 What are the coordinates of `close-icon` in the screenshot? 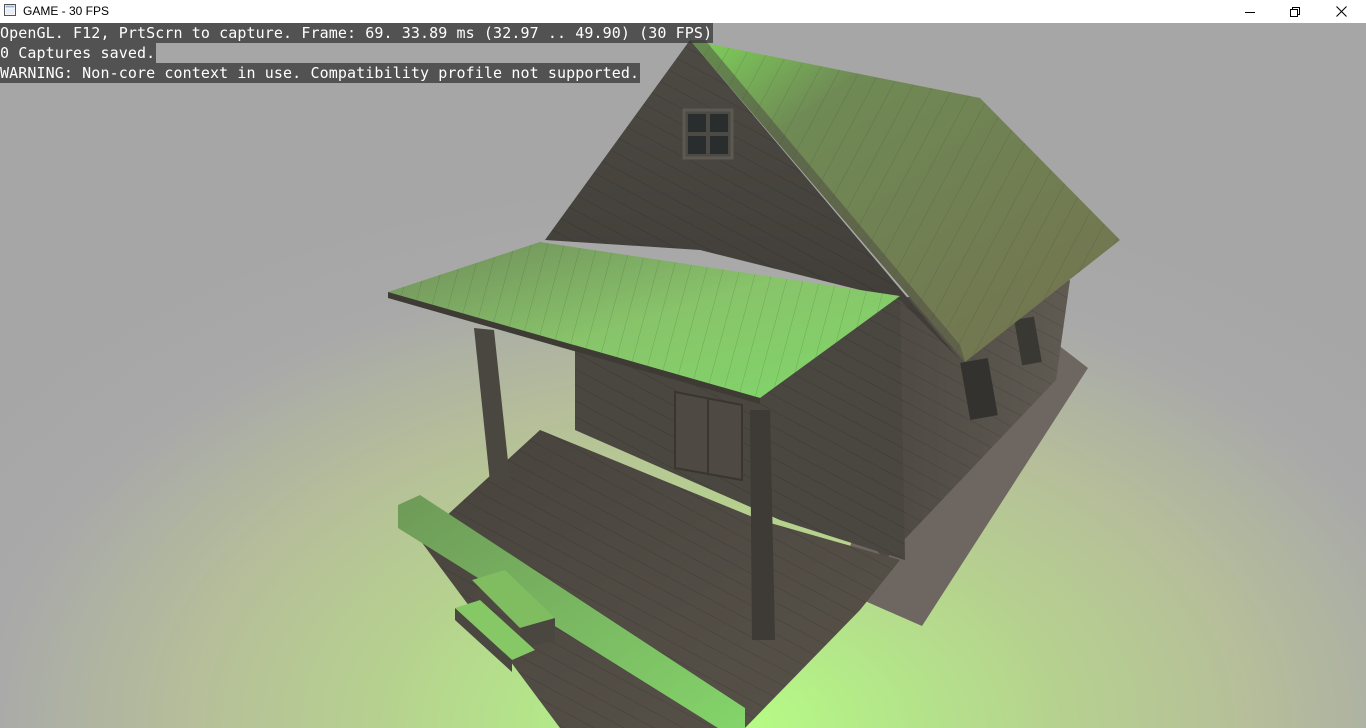 It's located at (1341, 11).